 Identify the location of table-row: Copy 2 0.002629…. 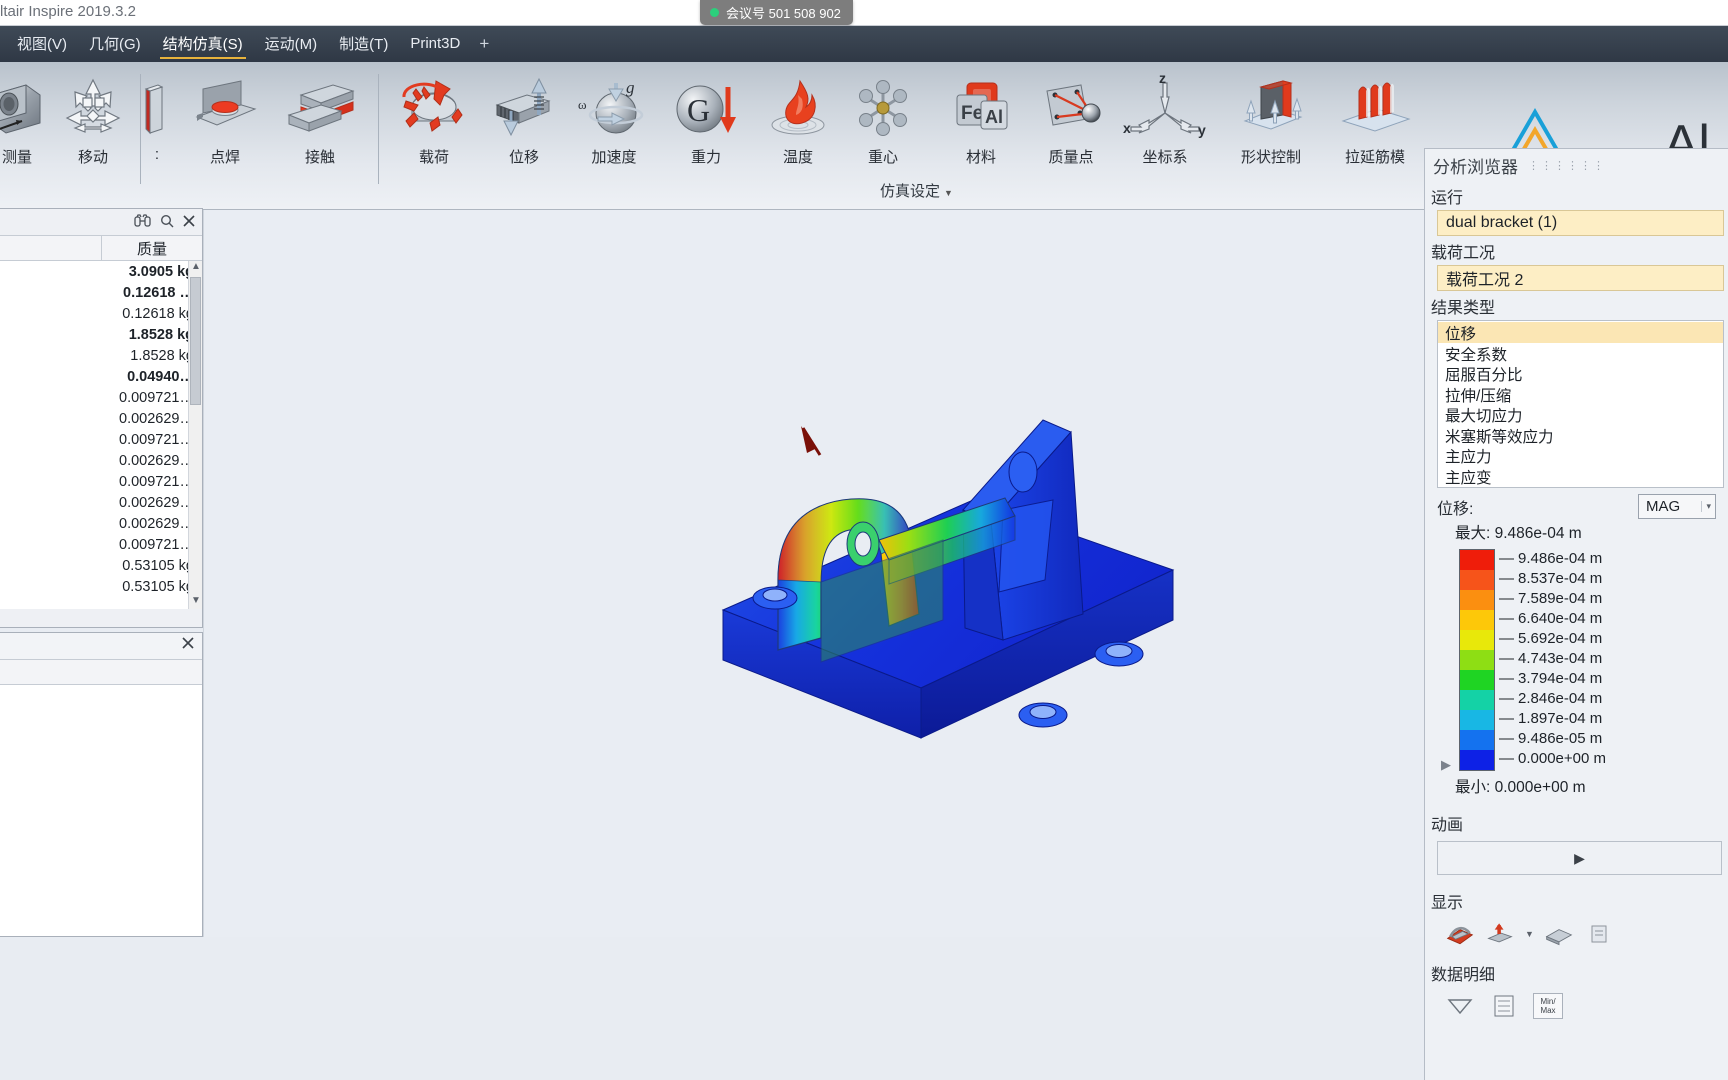
(101, 460).